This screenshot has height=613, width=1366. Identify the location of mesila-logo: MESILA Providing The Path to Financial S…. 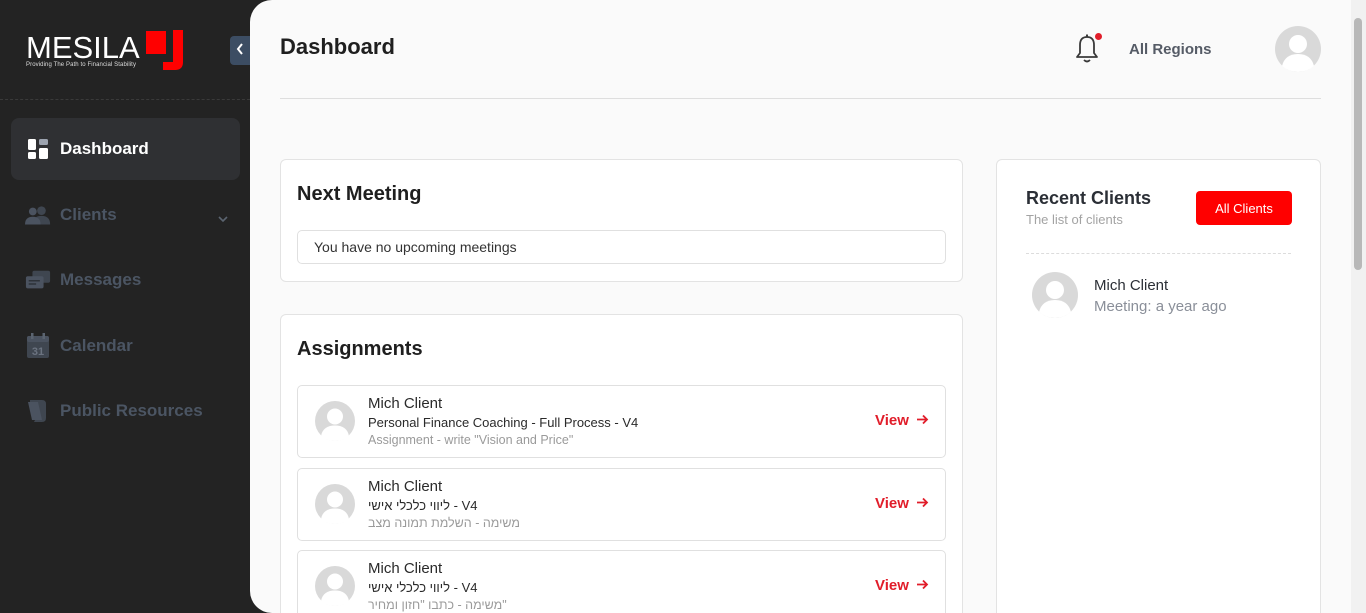
(111, 50).